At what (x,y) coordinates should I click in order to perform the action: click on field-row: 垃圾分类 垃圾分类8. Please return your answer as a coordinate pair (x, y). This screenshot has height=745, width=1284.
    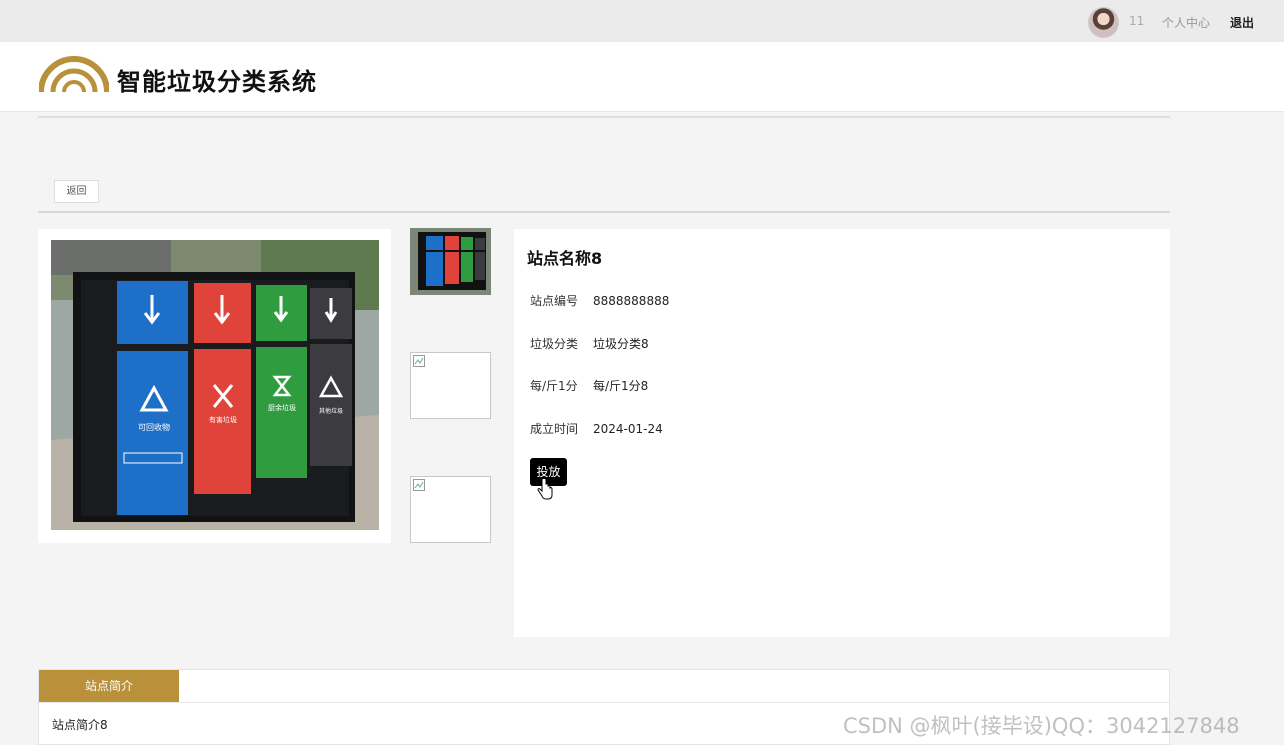
    Looking at the image, I should click on (589, 343).